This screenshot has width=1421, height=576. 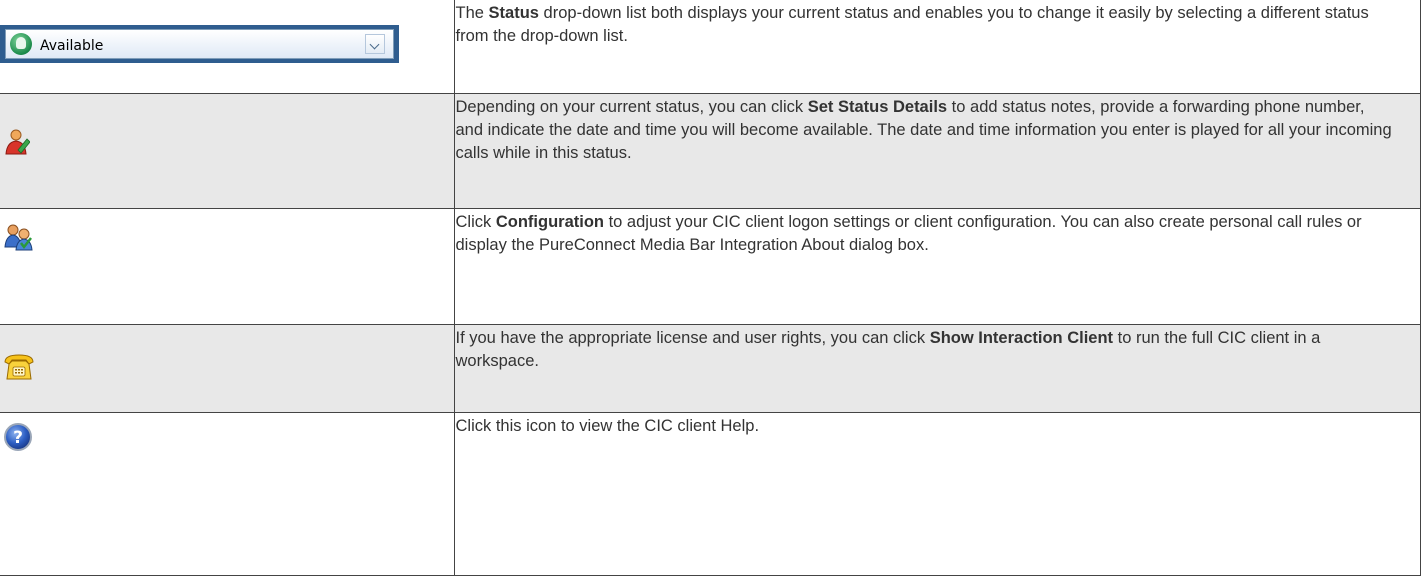 What do you see at coordinates (72, 46) in the screenshot?
I see `status-dropdown-value: Available` at bounding box center [72, 46].